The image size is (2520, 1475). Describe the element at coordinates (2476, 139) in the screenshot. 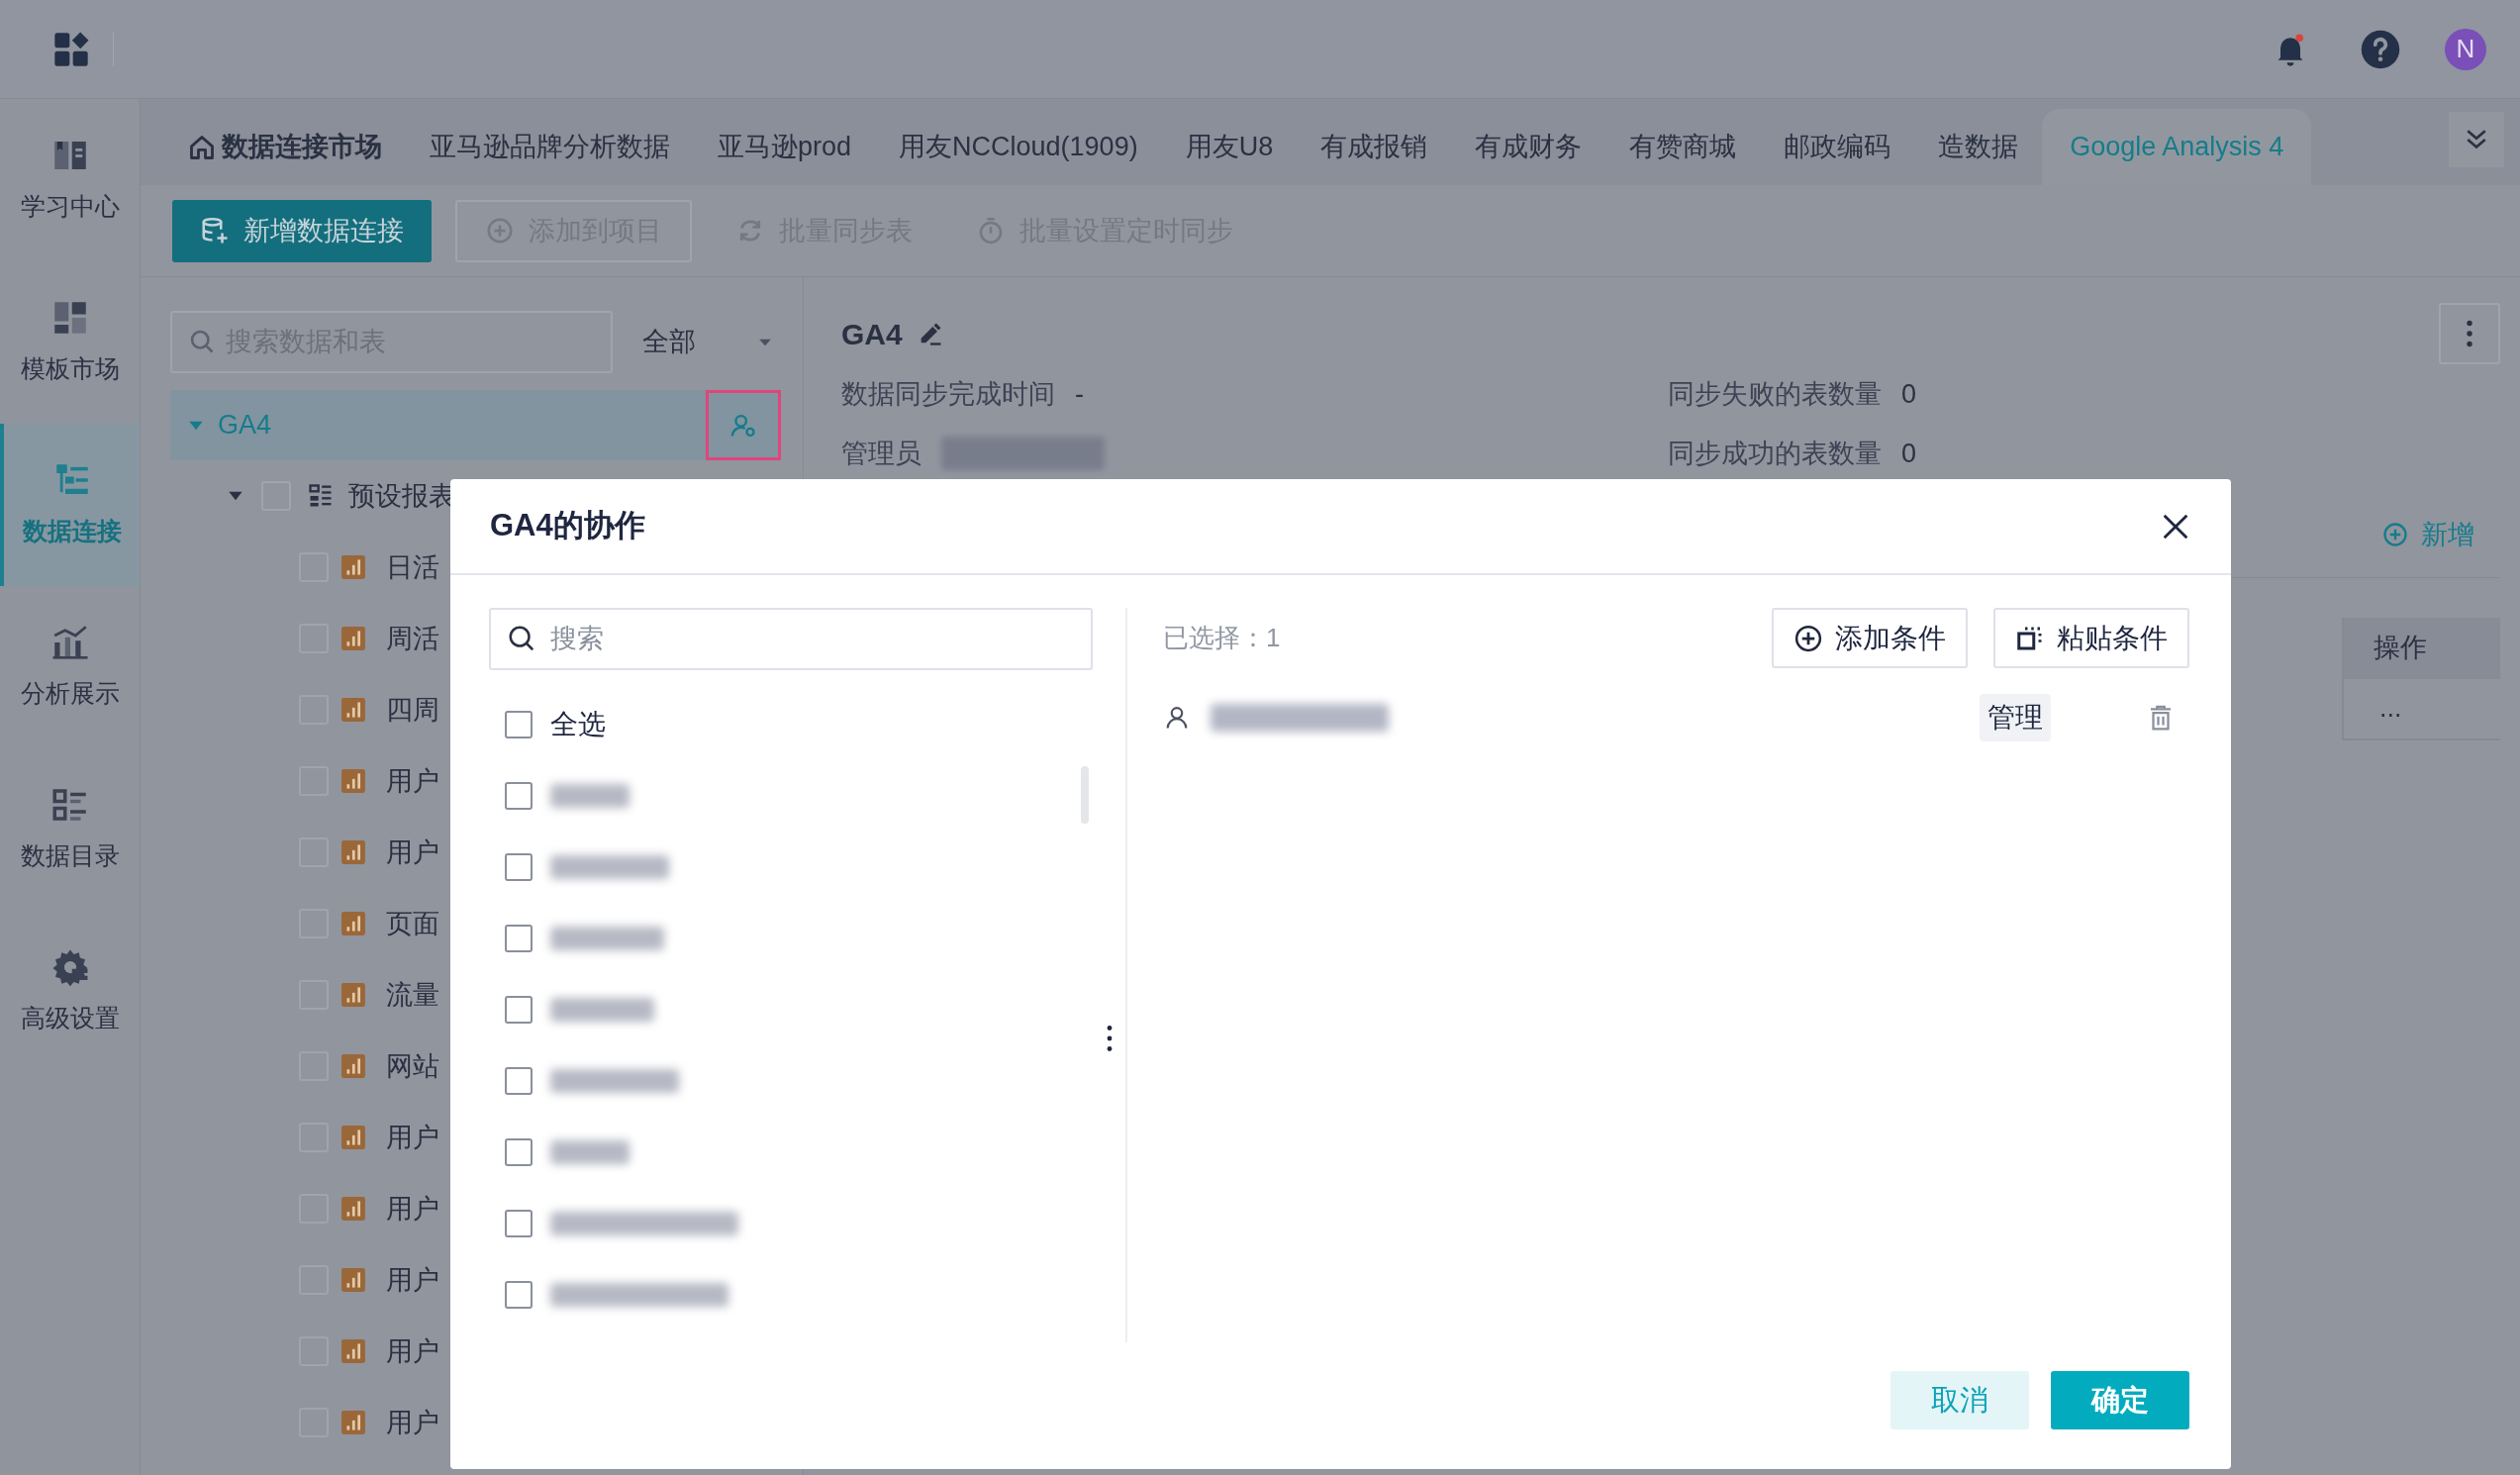

I see `expand-tabs-button` at that location.